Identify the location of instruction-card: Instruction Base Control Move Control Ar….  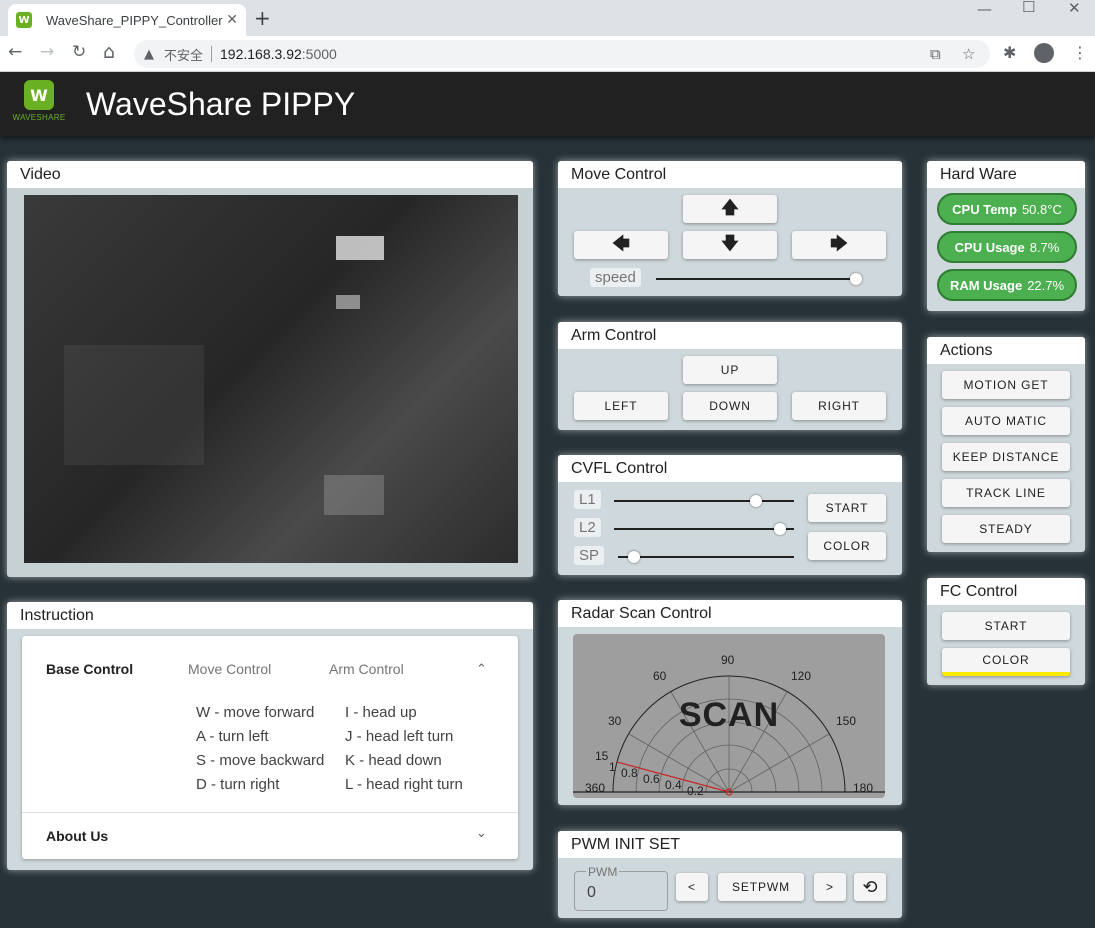
(270, 736).